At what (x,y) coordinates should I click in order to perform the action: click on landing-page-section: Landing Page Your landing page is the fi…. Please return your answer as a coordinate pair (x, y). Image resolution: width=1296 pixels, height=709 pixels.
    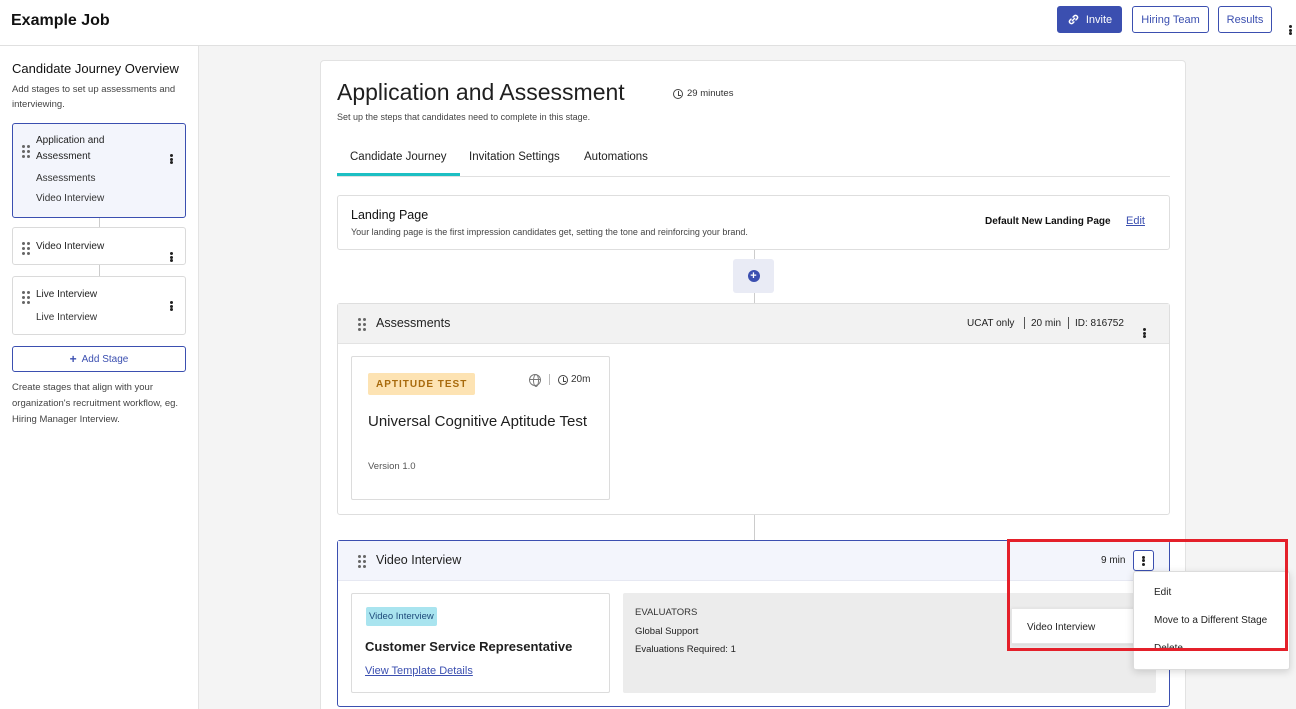
    Looking at the image, I should click on (753, 222).